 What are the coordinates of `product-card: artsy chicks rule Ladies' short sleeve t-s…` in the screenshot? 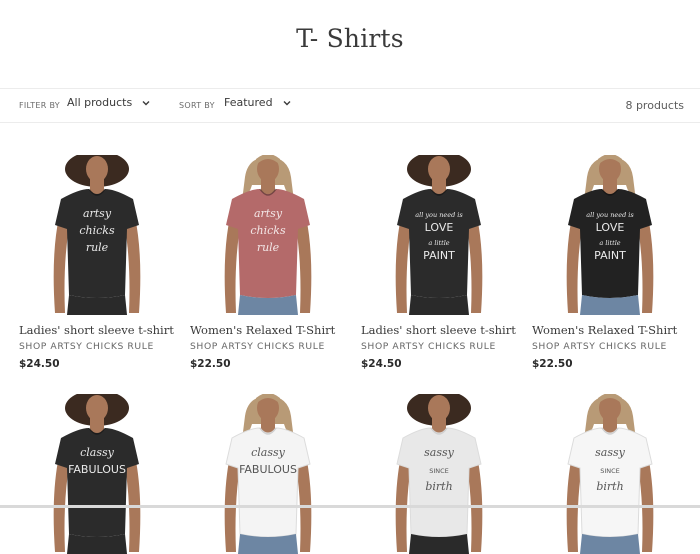 It's located at (96, 262).